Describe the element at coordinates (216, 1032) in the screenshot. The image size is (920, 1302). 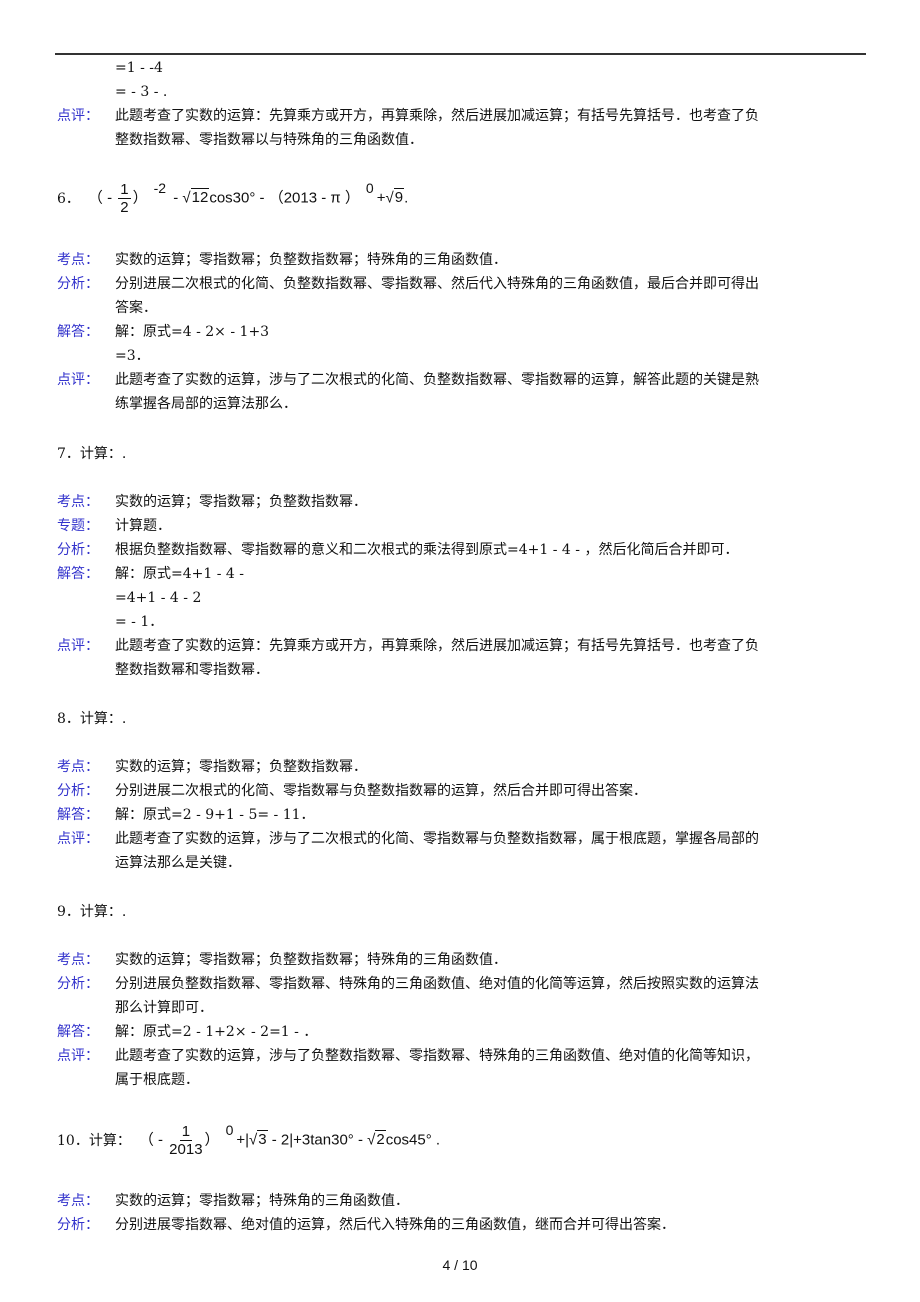
I see `entry-text: 解：原式=2 - 1+2× - 2=1 - ．` at that location.